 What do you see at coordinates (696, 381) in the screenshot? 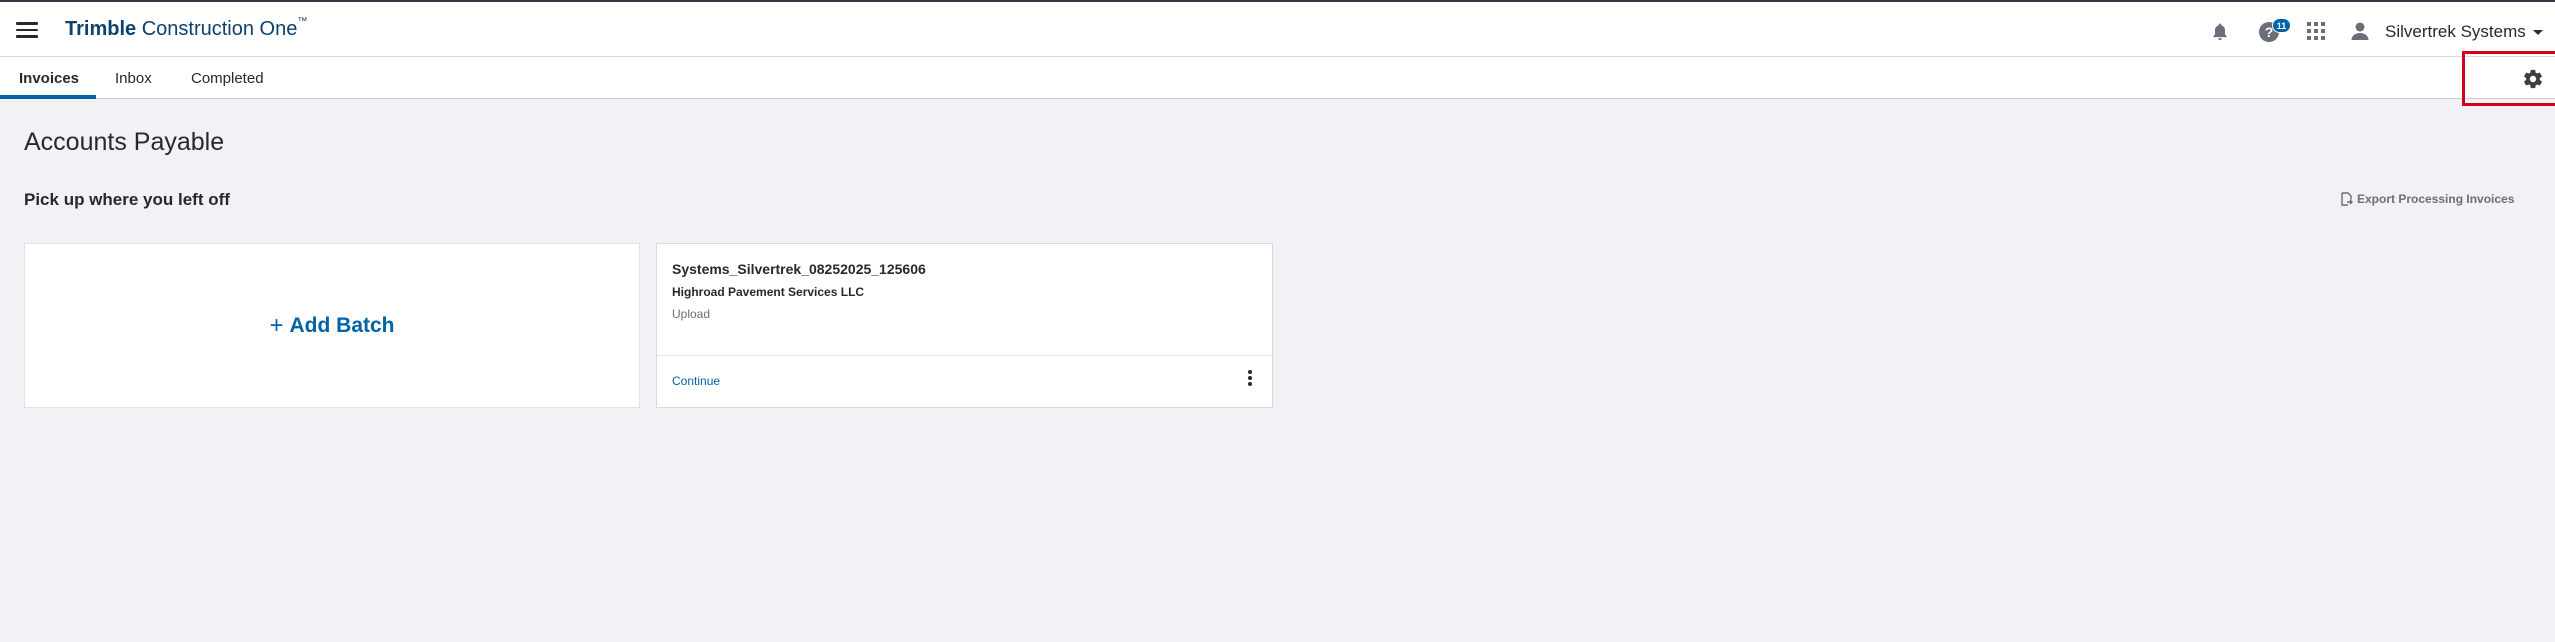
I see `continue-link: Continue` at bounding box center [696, 381].